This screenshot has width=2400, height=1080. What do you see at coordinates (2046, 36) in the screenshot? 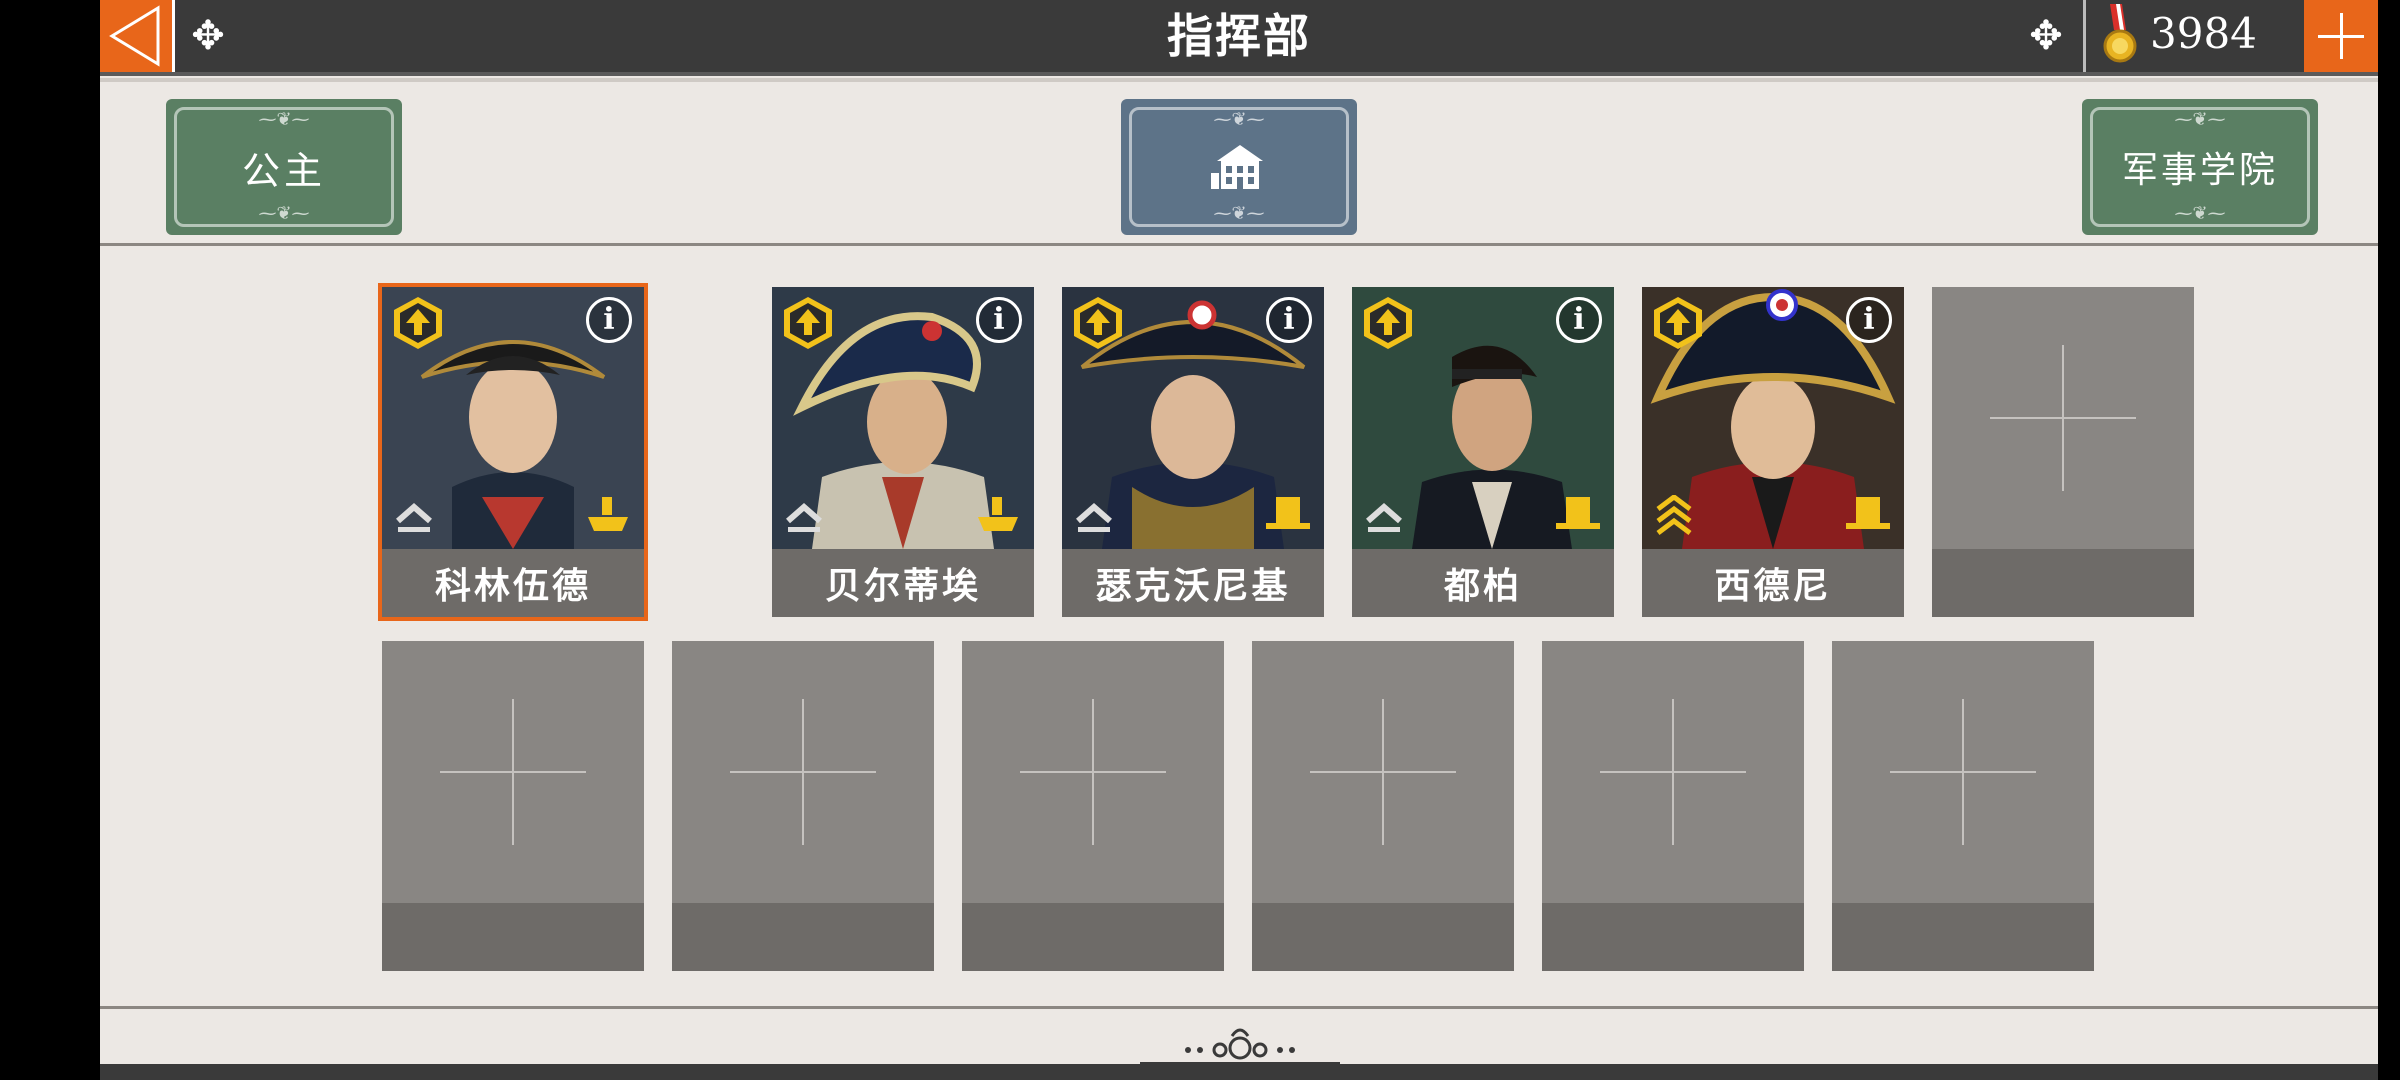
I see `fleur-ornament-icon: ✥` at bounding box center [2046, 36].